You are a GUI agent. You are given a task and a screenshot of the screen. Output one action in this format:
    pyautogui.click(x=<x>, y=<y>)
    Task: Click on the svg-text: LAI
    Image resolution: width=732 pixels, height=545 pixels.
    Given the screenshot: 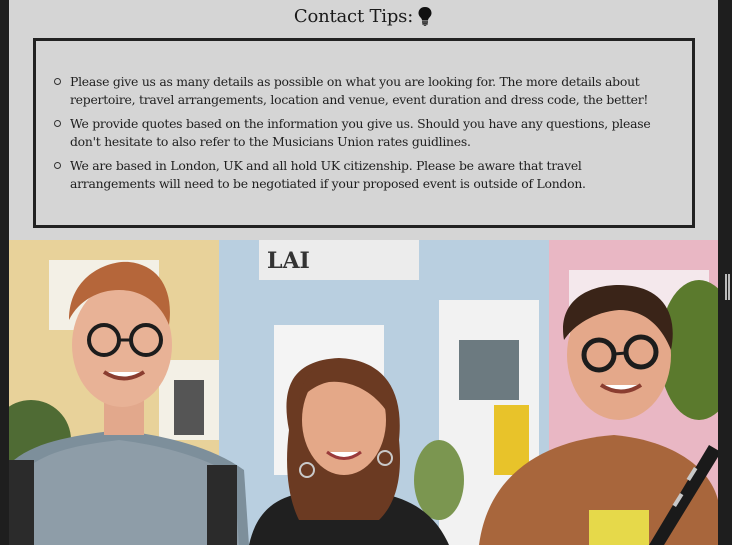 What is the action you would take?
    pyautogui.click(x=288, y=261)
    